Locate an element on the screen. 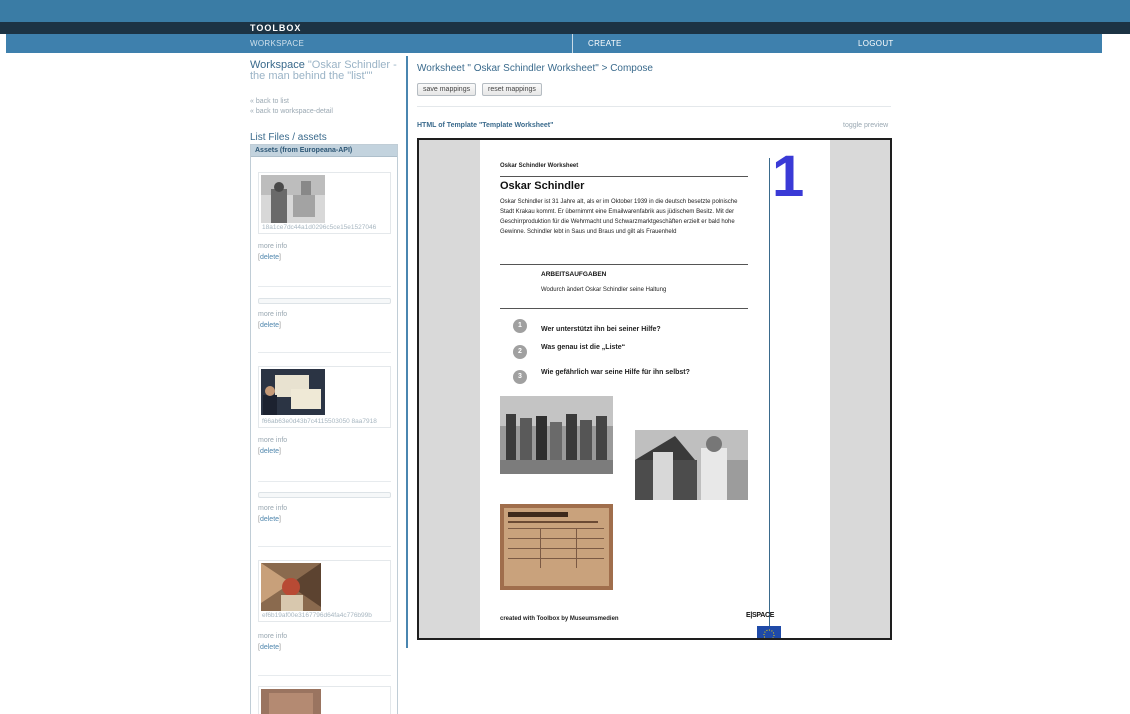 This screenshot has height=714, width=1130. asset-thumbnail-card: f66ab63e0d43b7c4115503050 8aa7918 is located at coordinates (324, 397).